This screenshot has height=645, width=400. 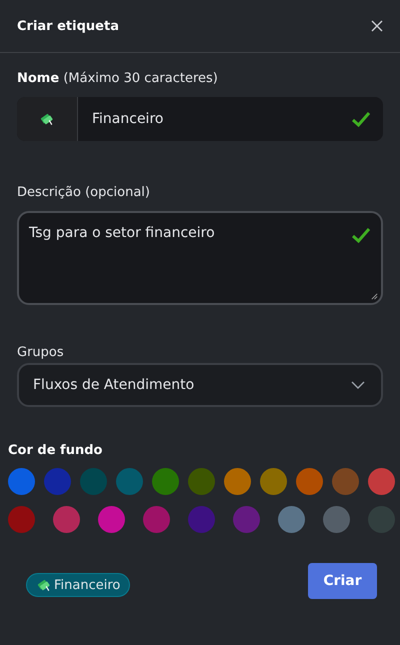 I want to click on groups-dropdown: Fluxos de Atendimento, so click(x=200, y=385).